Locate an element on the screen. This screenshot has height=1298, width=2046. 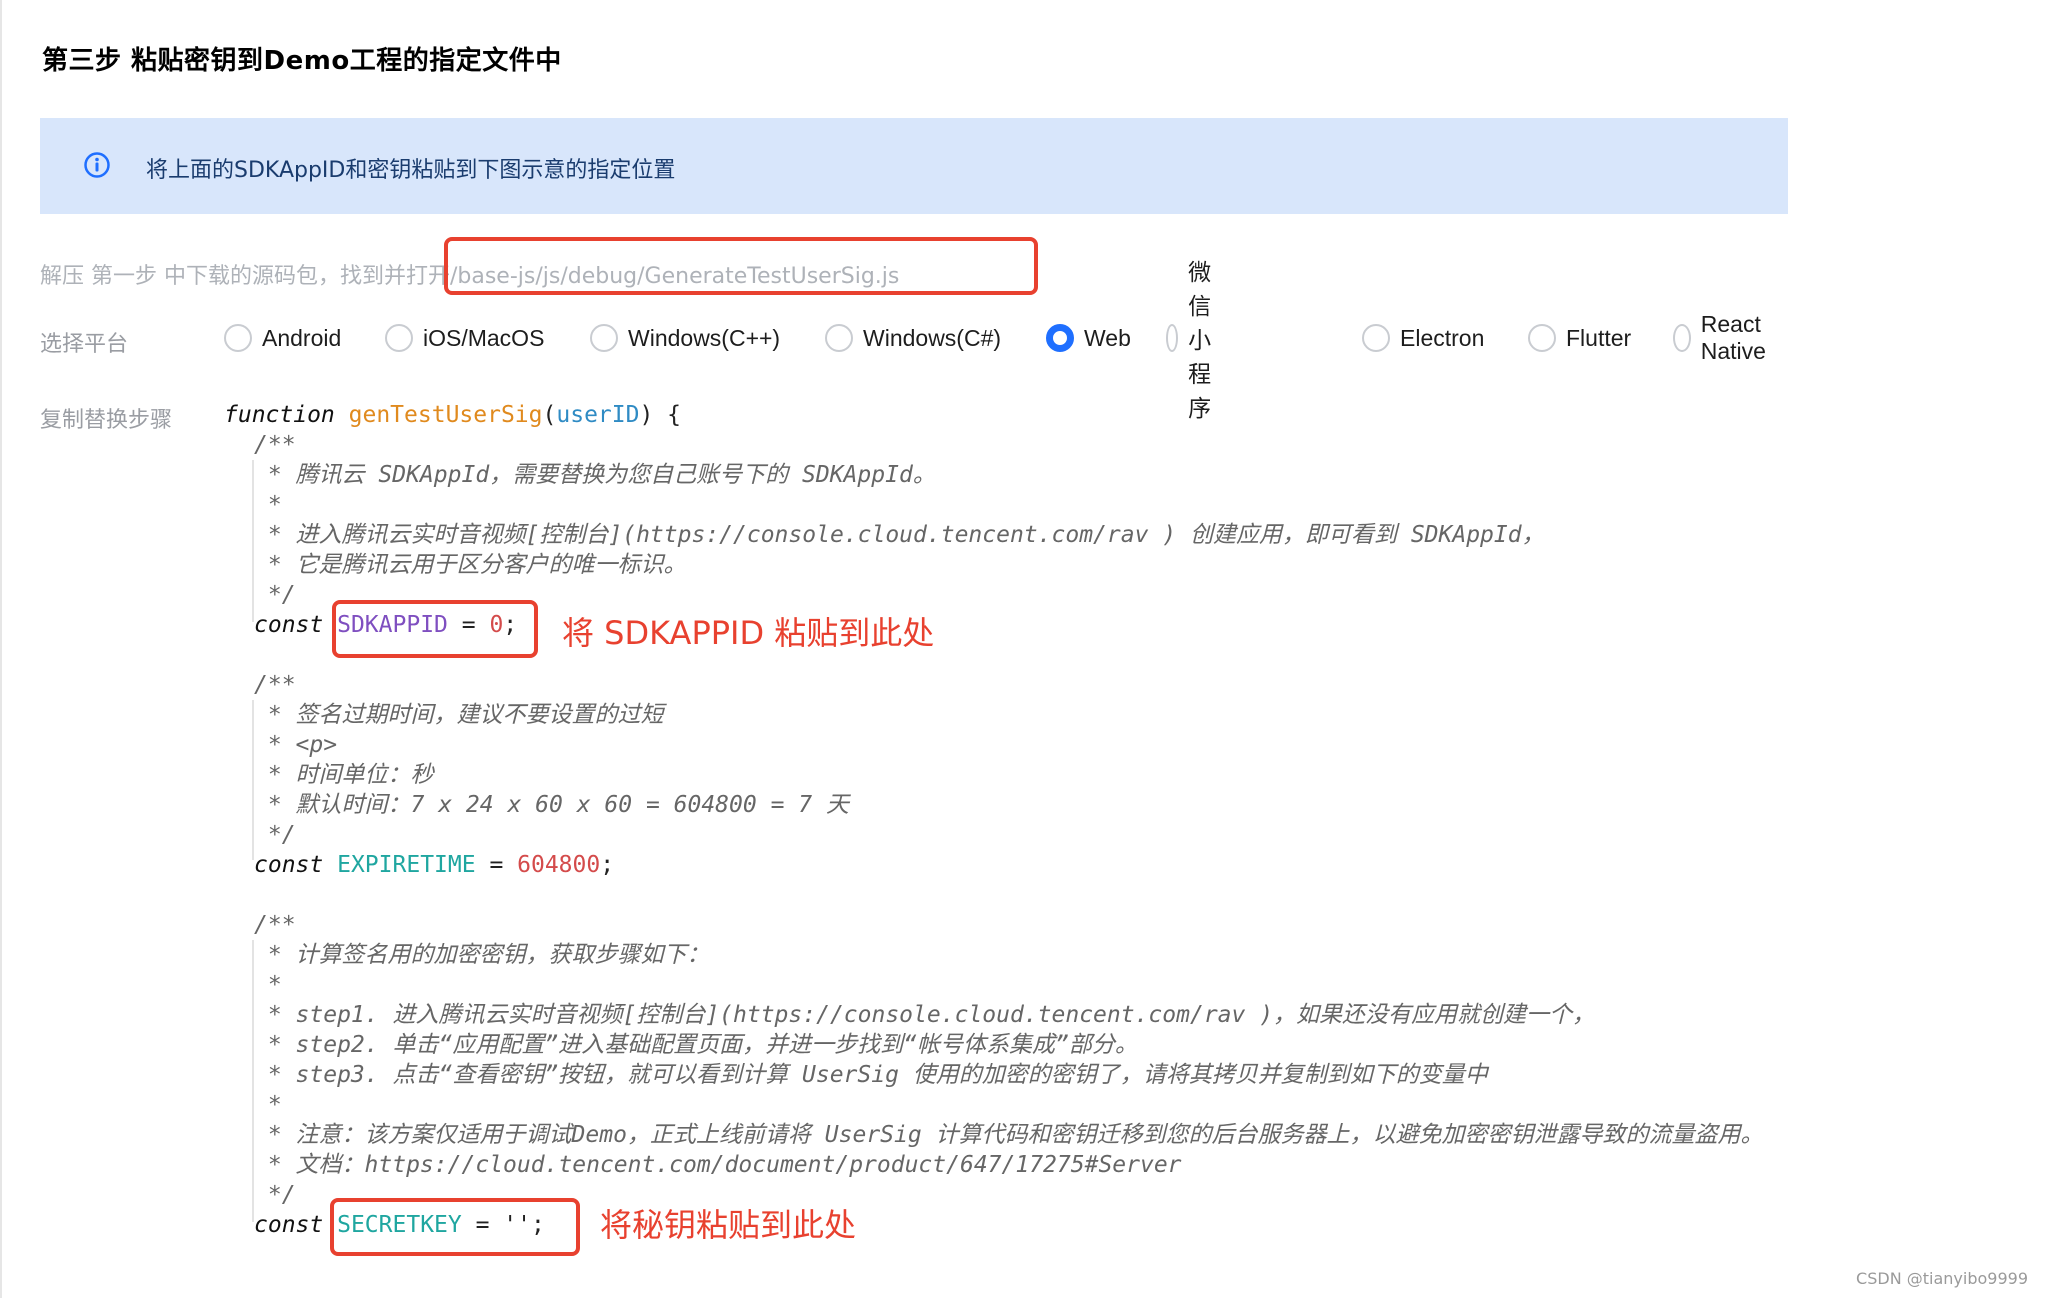
radio-label: Flutter is located at coordinates (1599, 337).